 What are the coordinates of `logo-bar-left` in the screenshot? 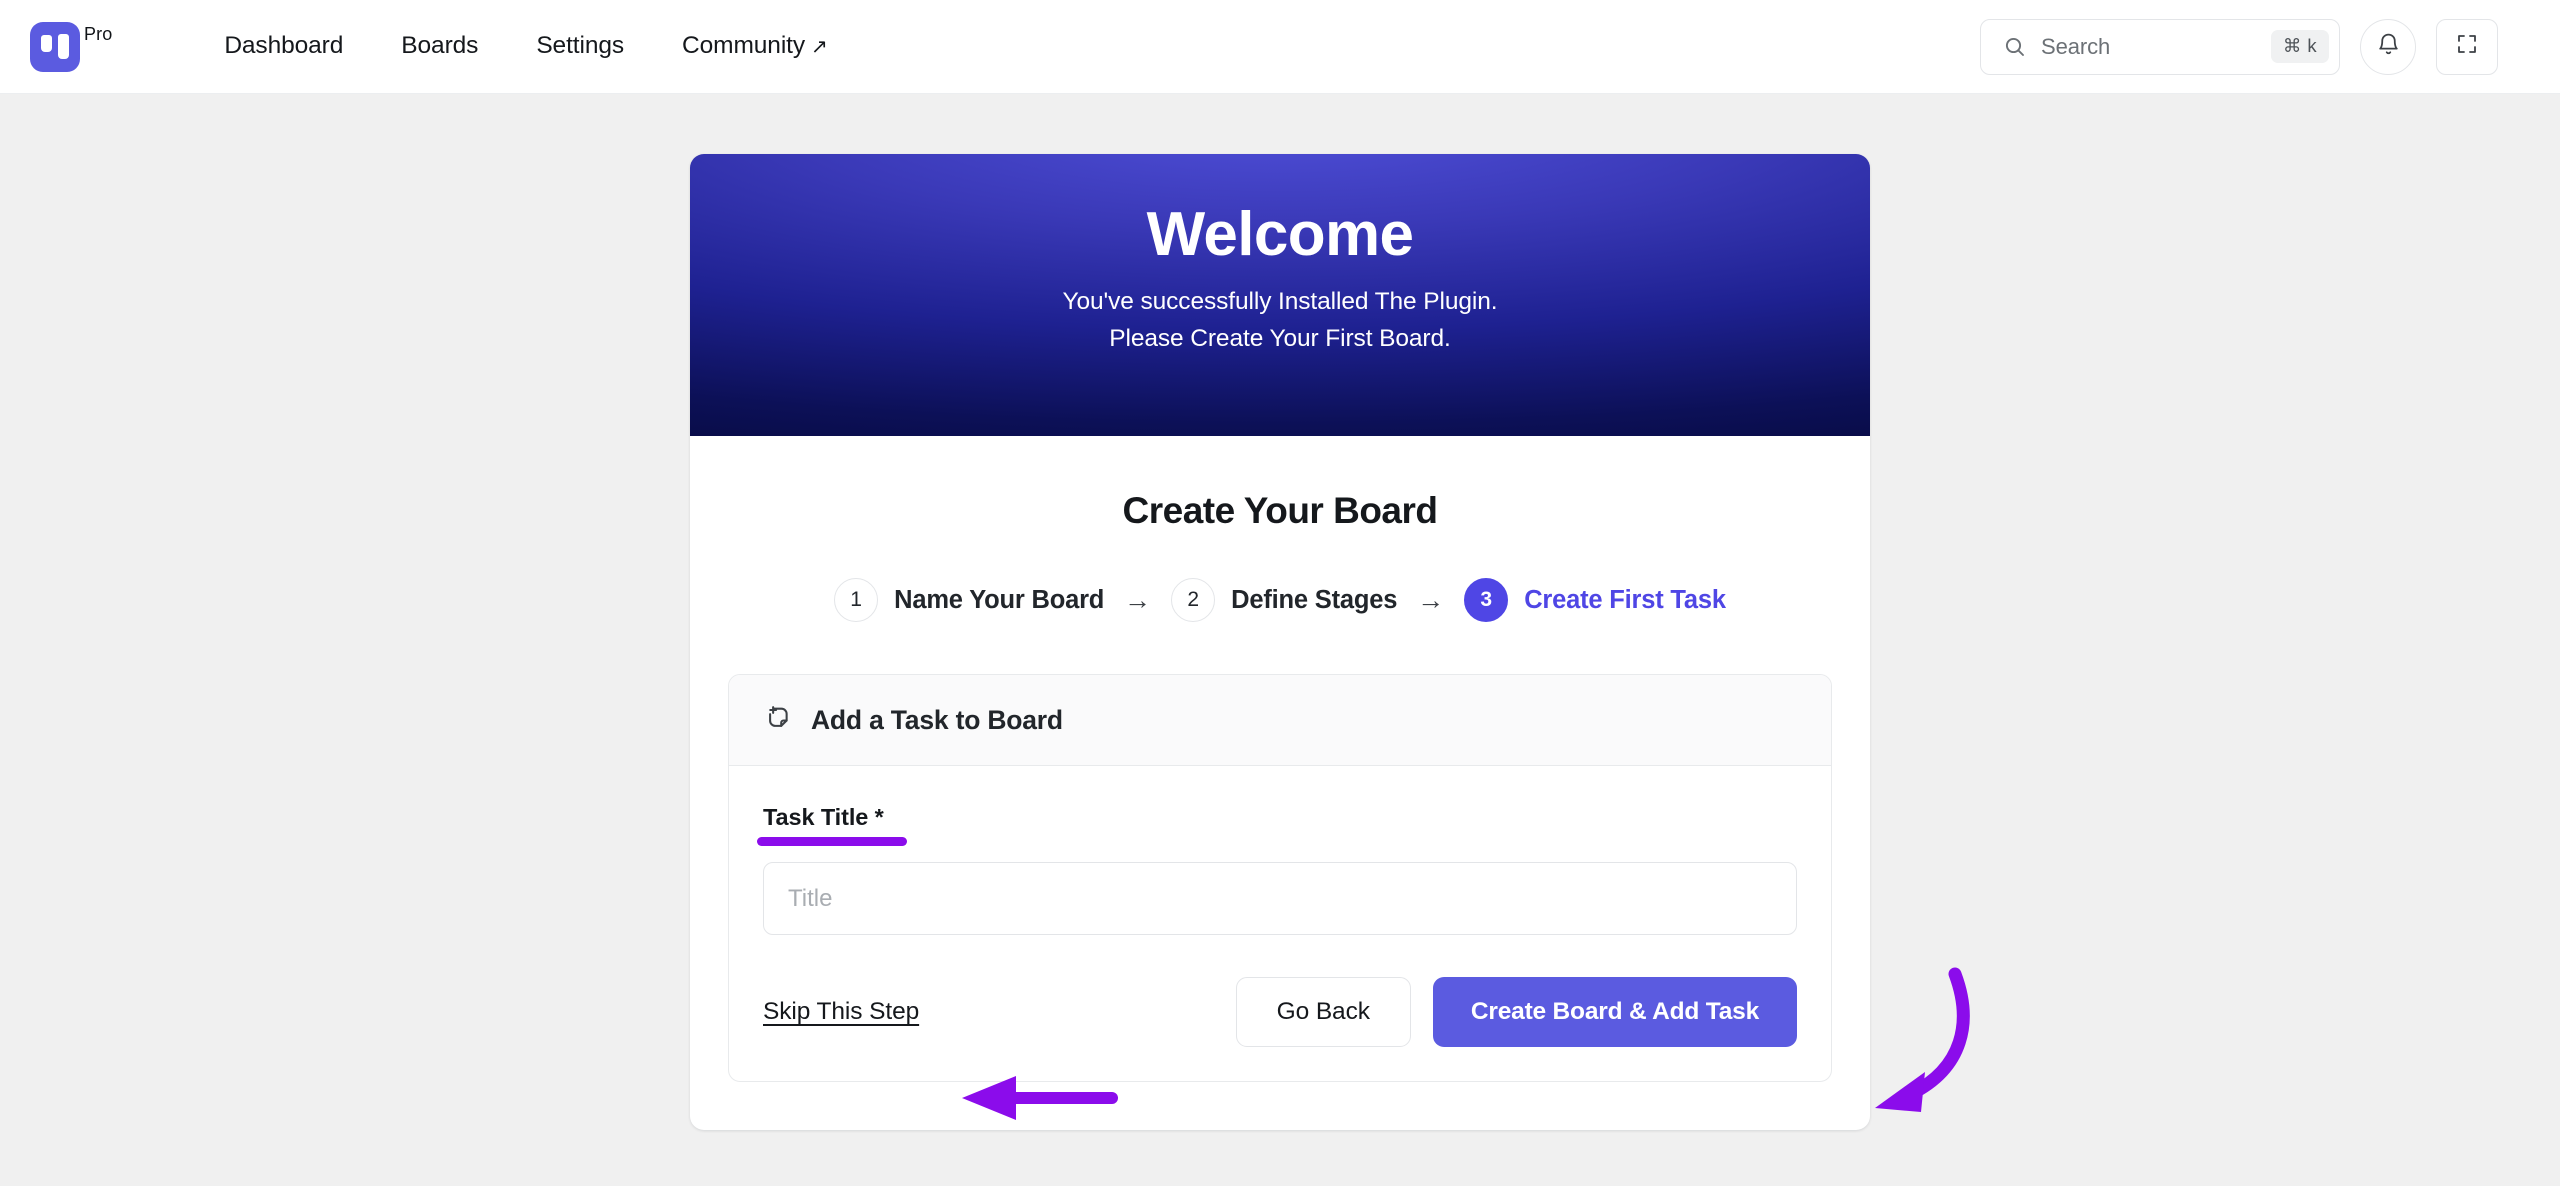 It's located at (46, 43).